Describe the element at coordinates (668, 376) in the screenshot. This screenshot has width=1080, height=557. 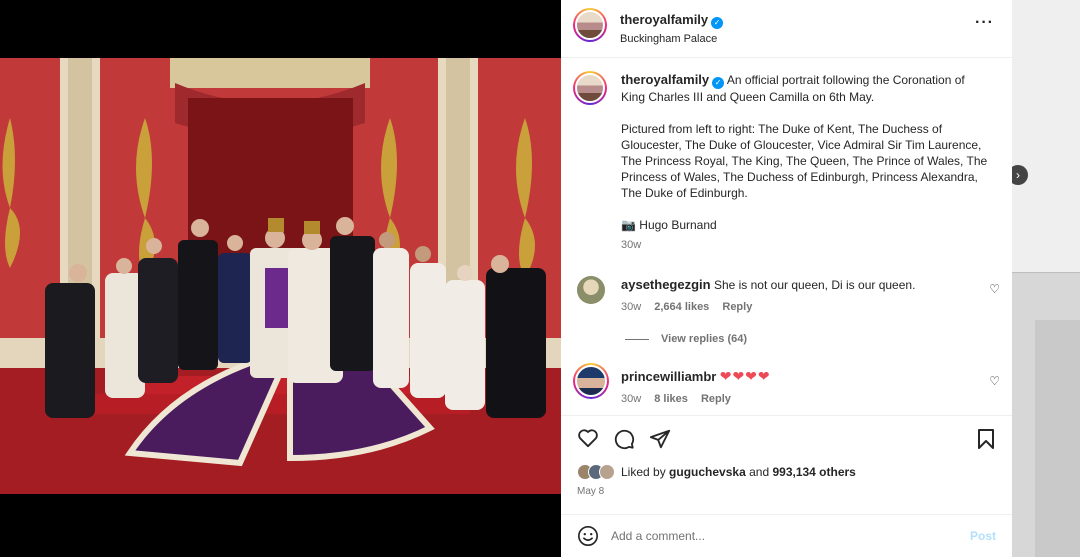
I see `comment-username: princewilliambr` at that location.